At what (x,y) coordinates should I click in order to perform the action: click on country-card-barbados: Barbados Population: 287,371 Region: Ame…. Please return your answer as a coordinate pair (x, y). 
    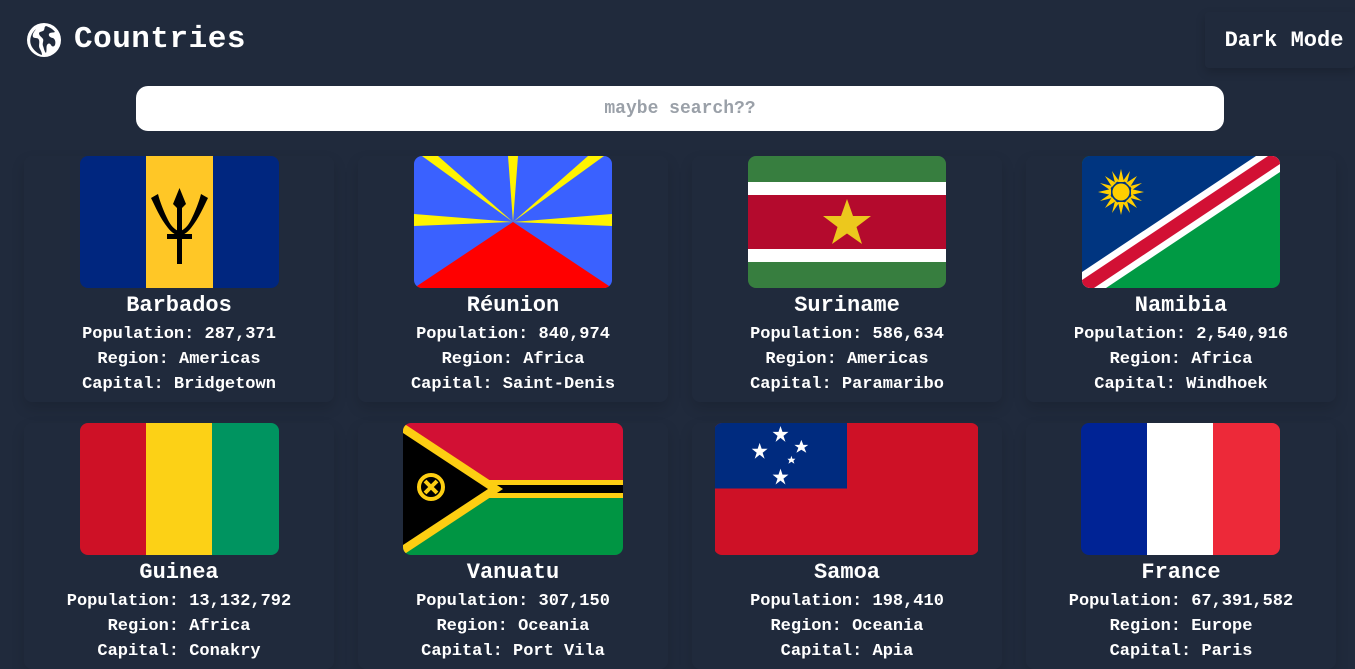
    Looking at the image, I should click on (179, 279).